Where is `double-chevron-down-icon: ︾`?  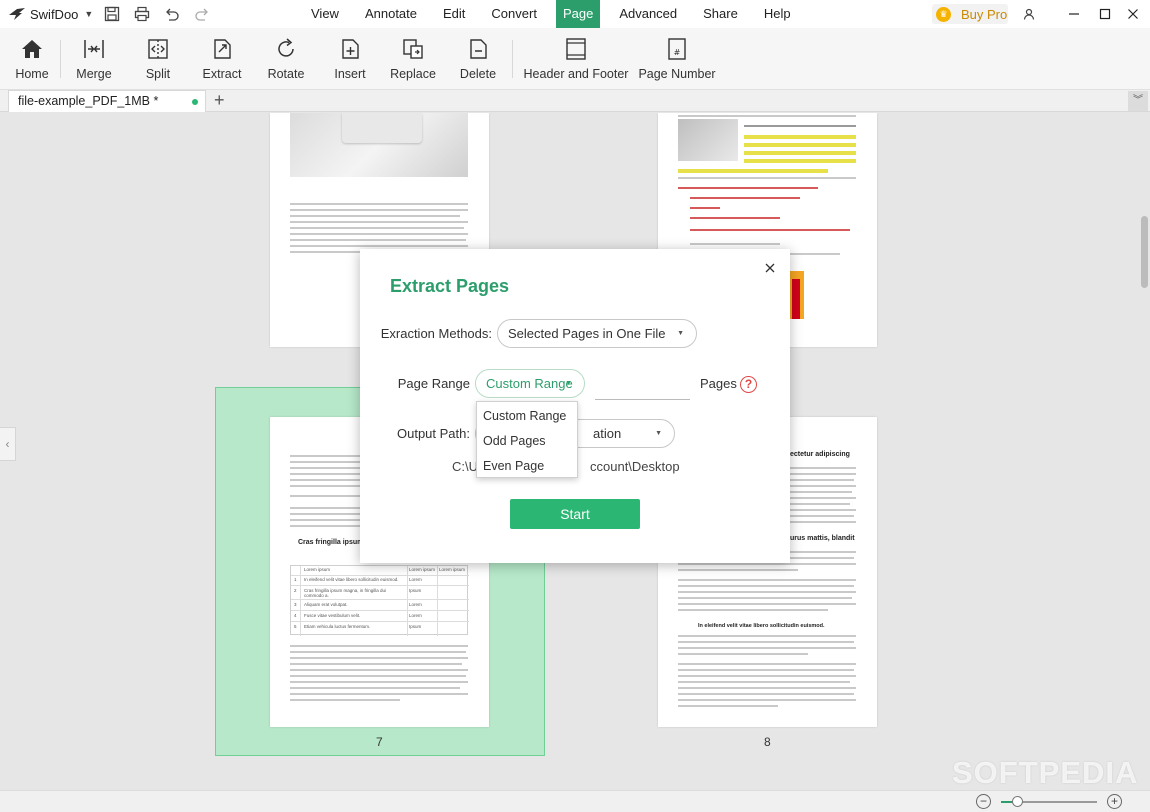 double-chevron-down-icon: ︾ is located at coordinates (1138, 100).